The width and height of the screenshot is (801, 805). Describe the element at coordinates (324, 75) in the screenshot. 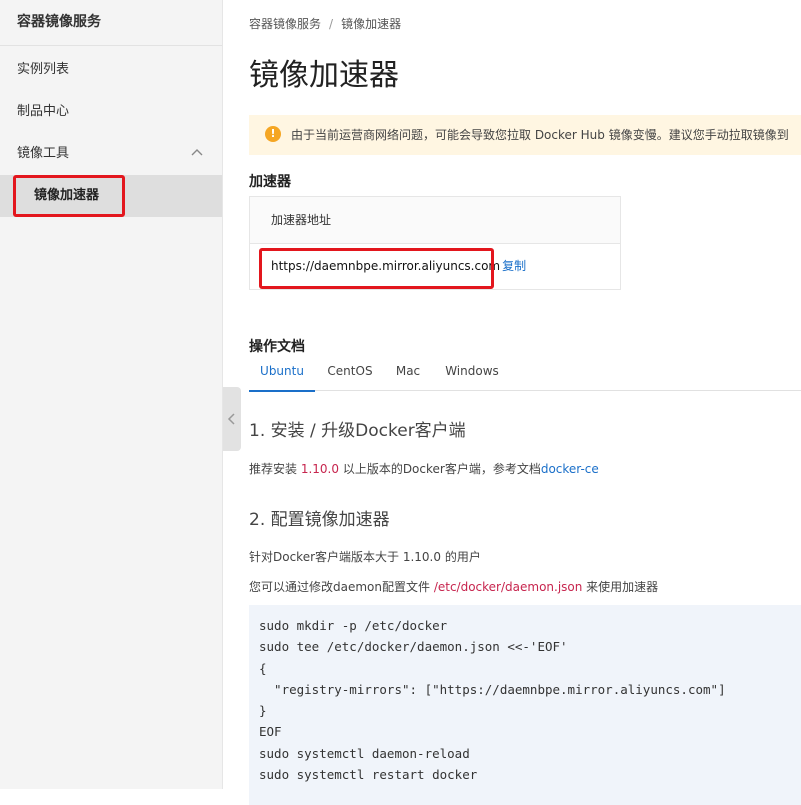

I see `page-title: 镜像加速器` at that location.